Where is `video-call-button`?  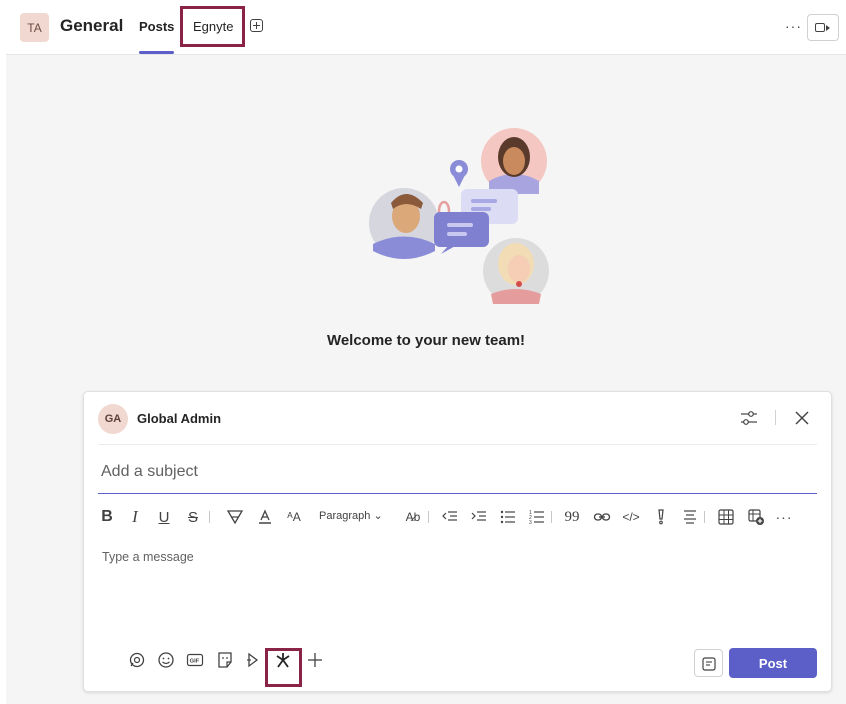
video-call-button is located at coordinates (823, 27).